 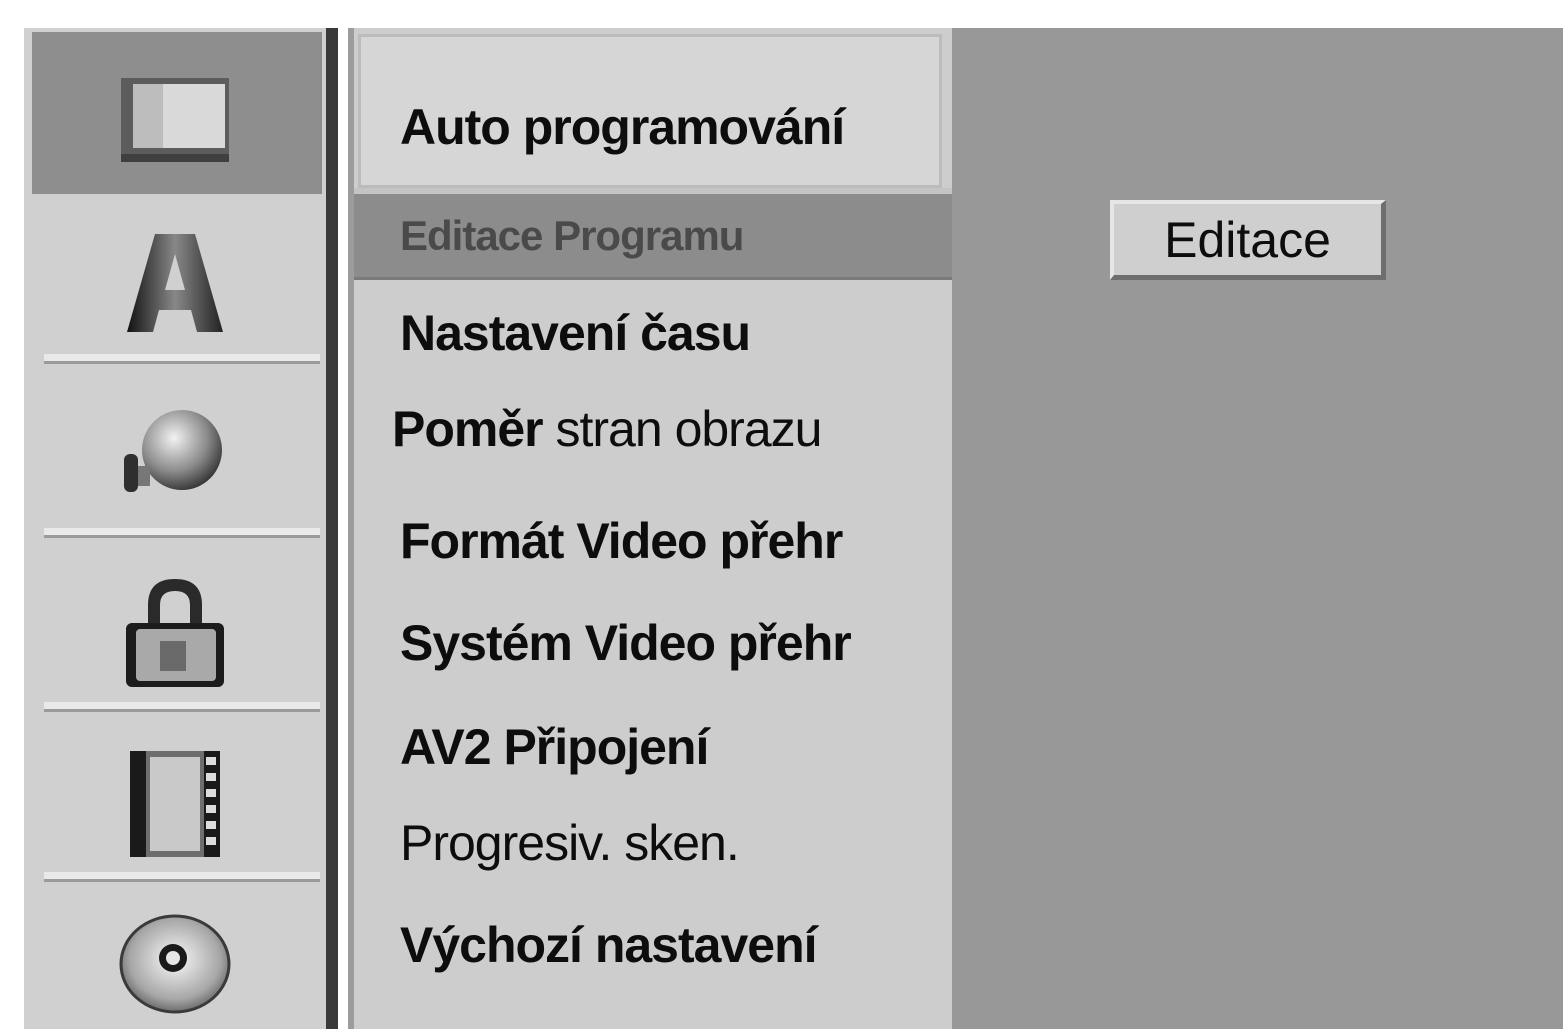 I want to click on category-disc, so click(x=175, y=963).